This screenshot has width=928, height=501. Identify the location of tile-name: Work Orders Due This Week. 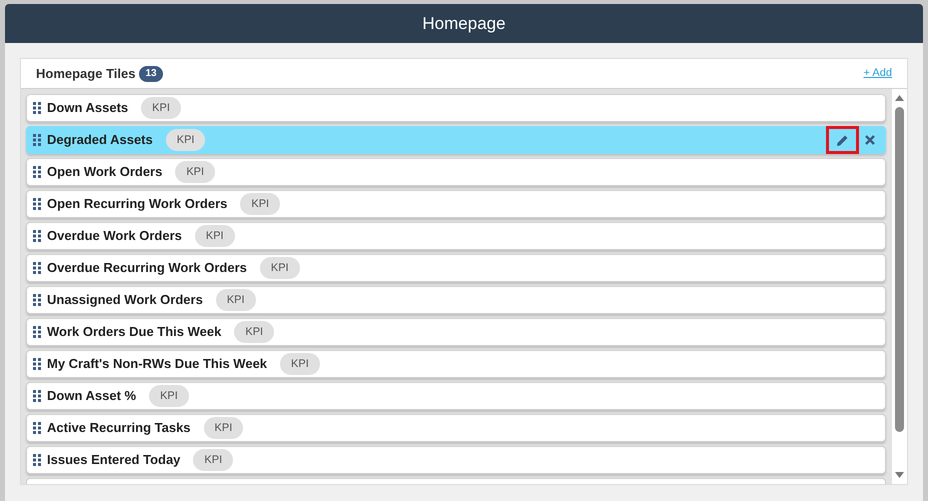
(134, 332).